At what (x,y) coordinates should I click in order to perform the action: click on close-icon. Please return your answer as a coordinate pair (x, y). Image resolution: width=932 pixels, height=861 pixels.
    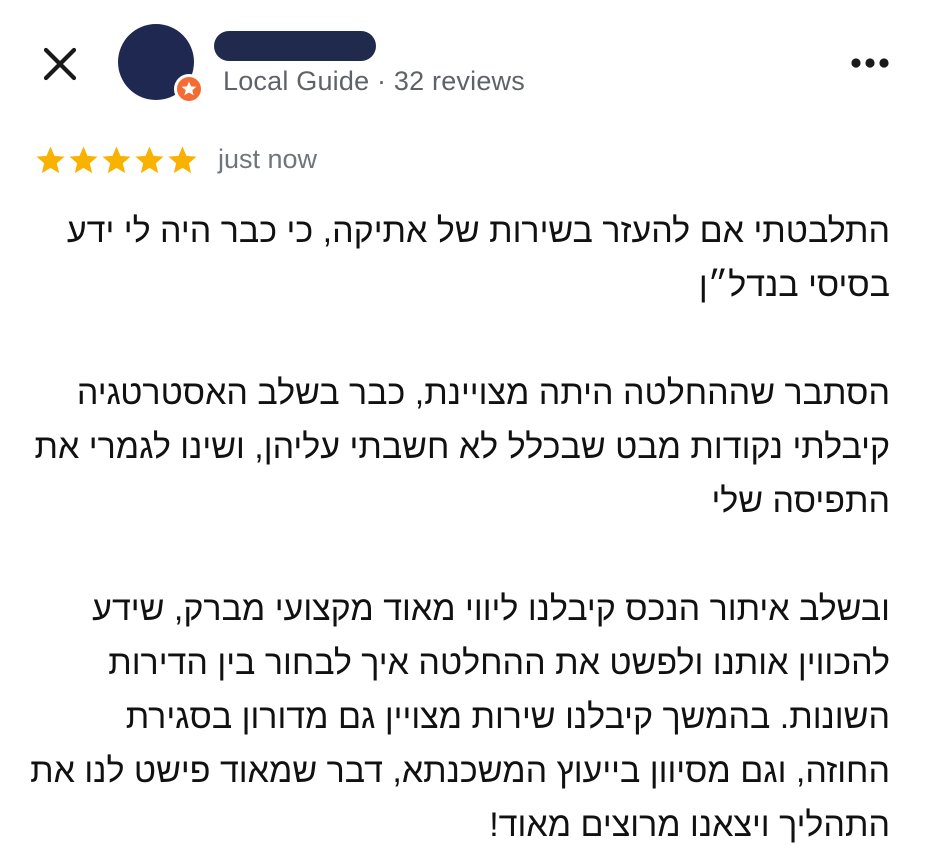
    Looking at the image, I should click on (60, 64).